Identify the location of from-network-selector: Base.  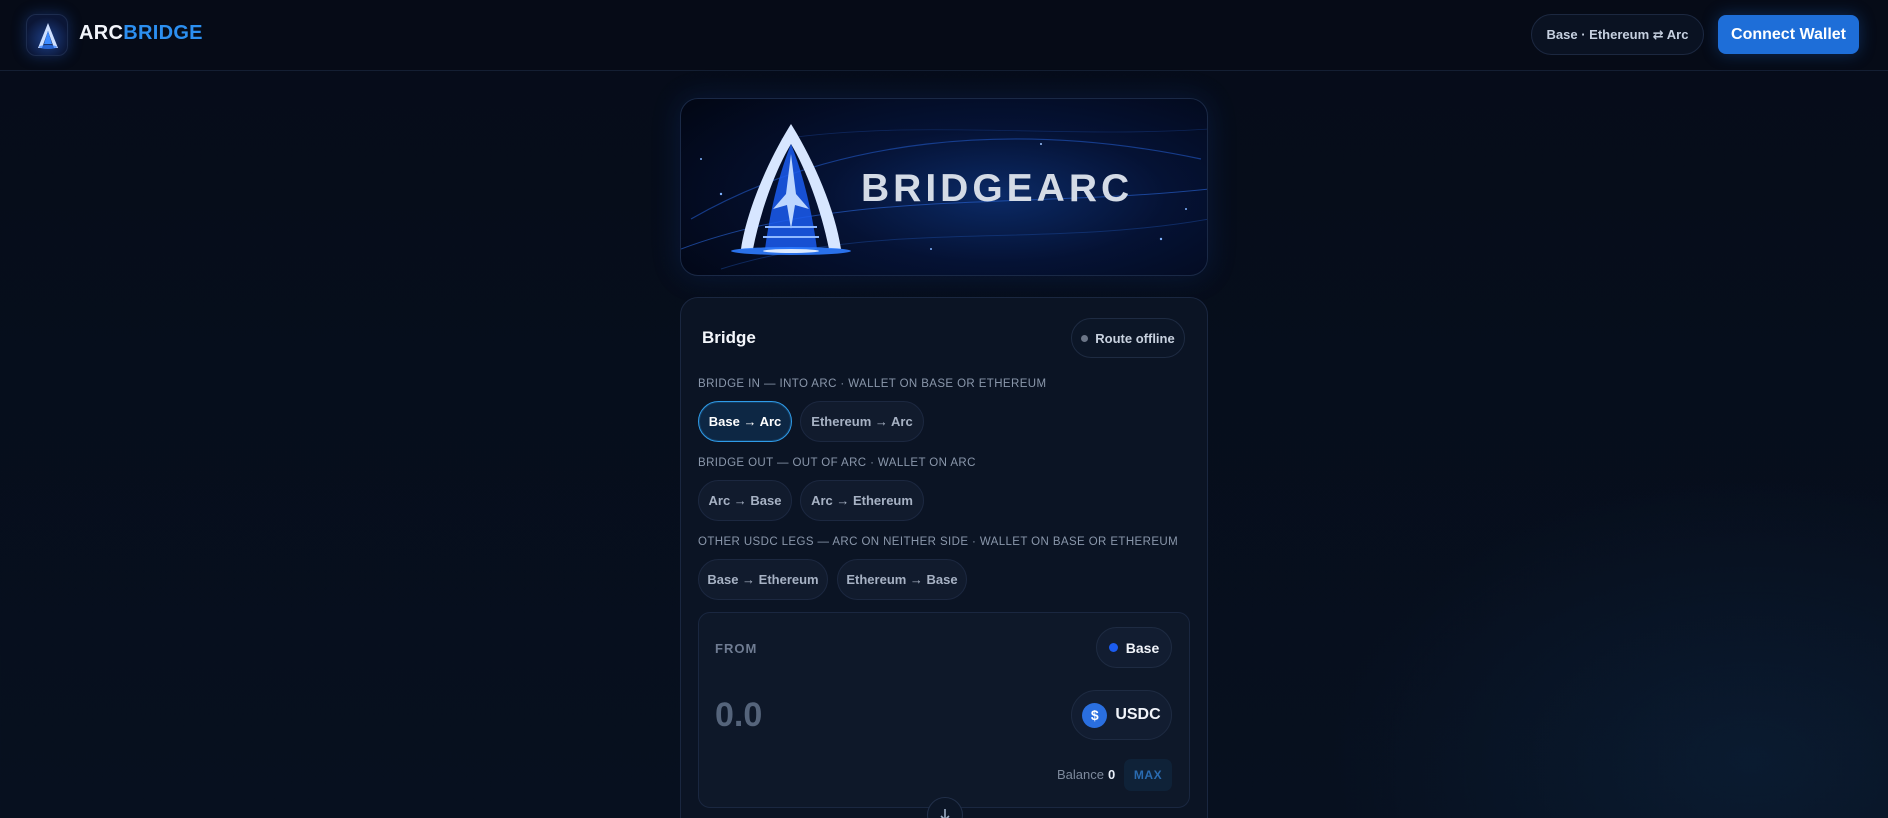
(1134, 647).